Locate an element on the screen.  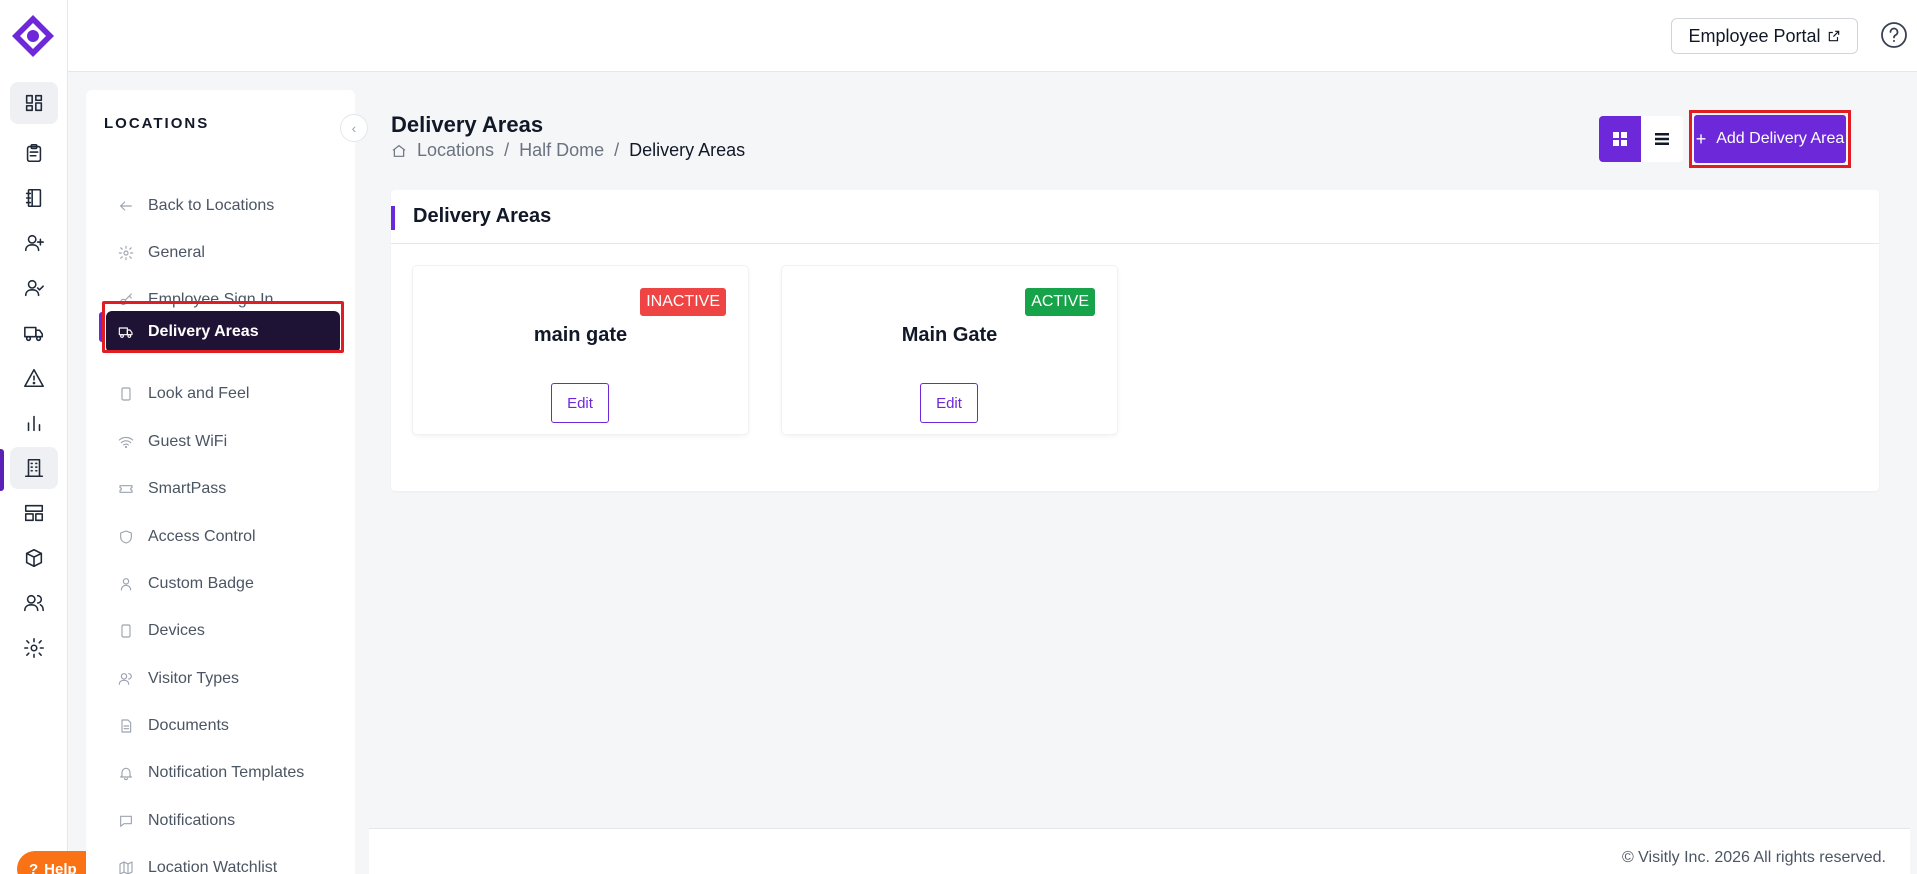
truck-icon is located at coordinates (34, 334).